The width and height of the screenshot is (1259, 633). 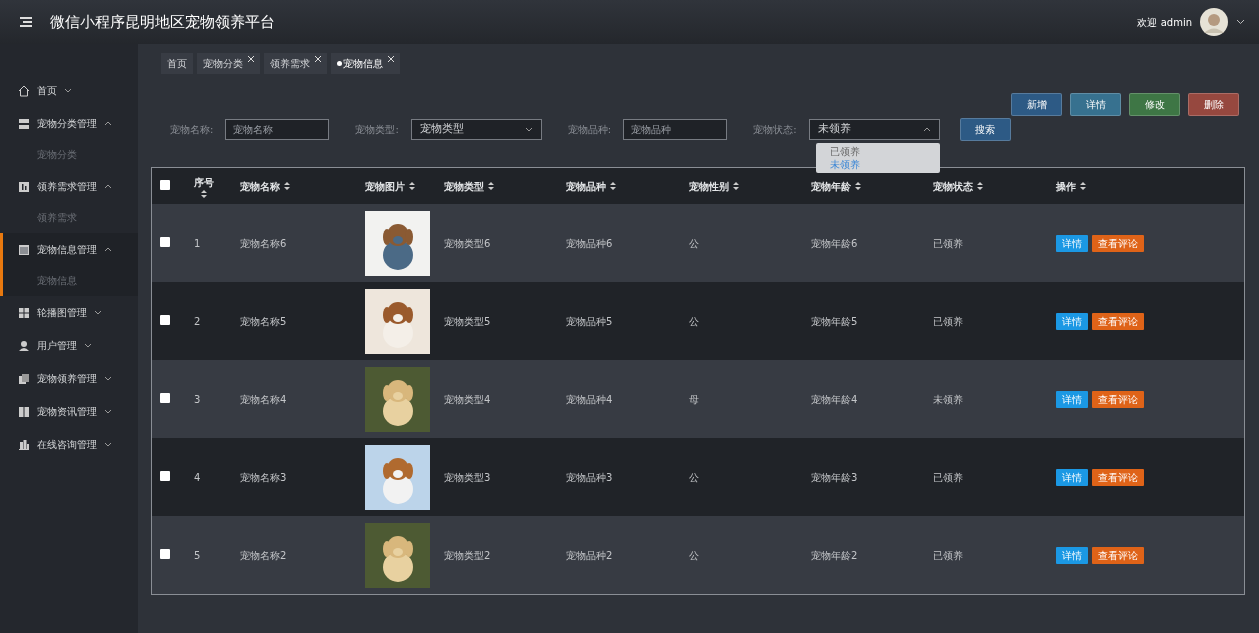 What do you see at coordinates (589, 321) in the screenshot?
I see `table-cell: 宠物品种5` at bounding box center [589, 321].